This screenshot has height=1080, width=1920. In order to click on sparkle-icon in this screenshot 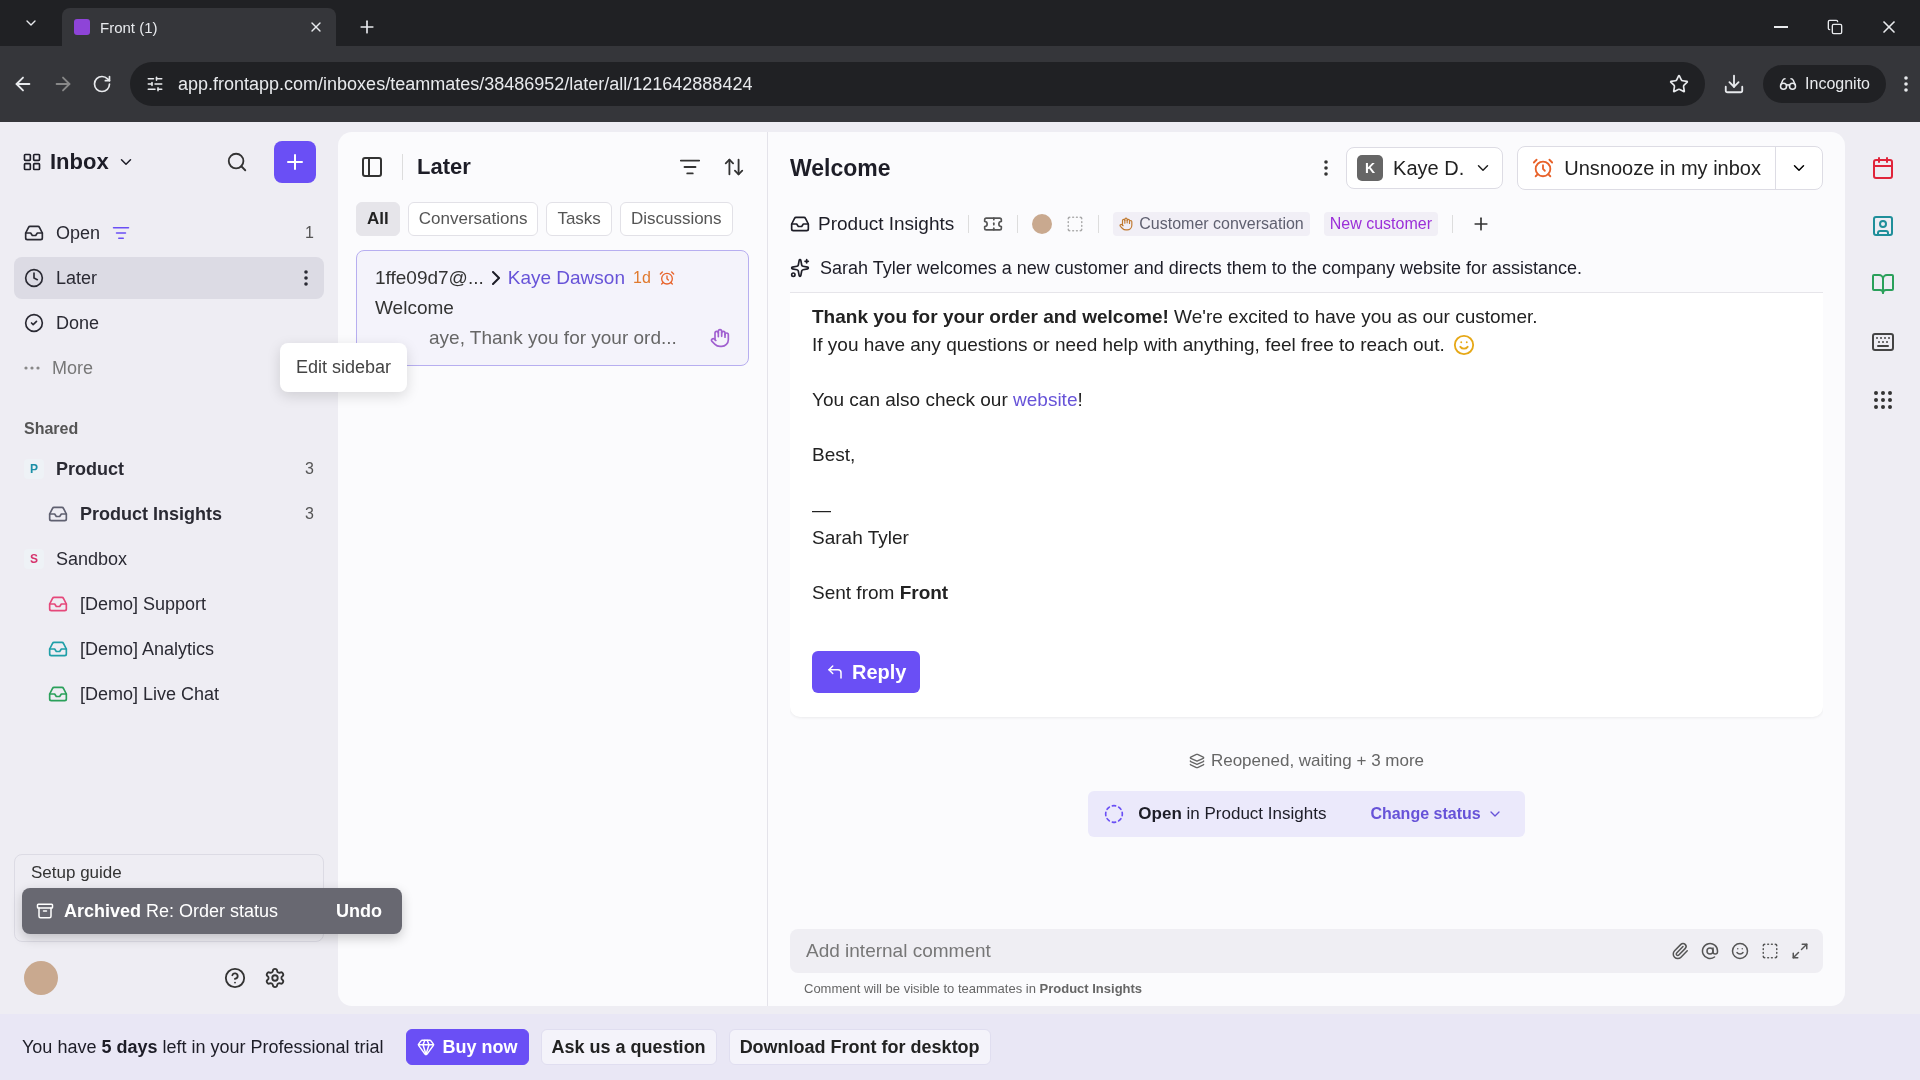, I will do `click(800, 268)`.